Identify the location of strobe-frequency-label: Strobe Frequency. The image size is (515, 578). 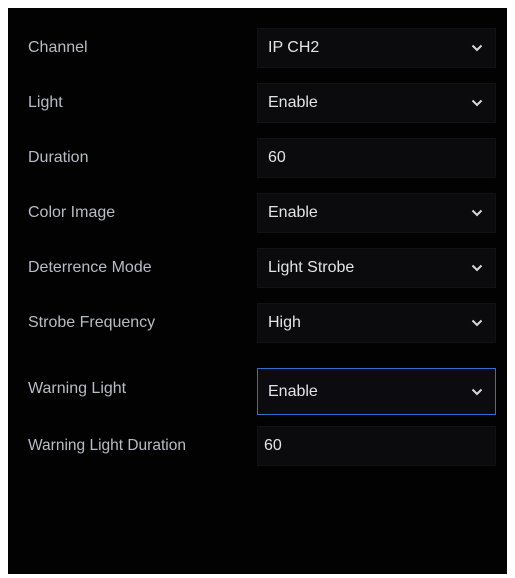
(92, 322).